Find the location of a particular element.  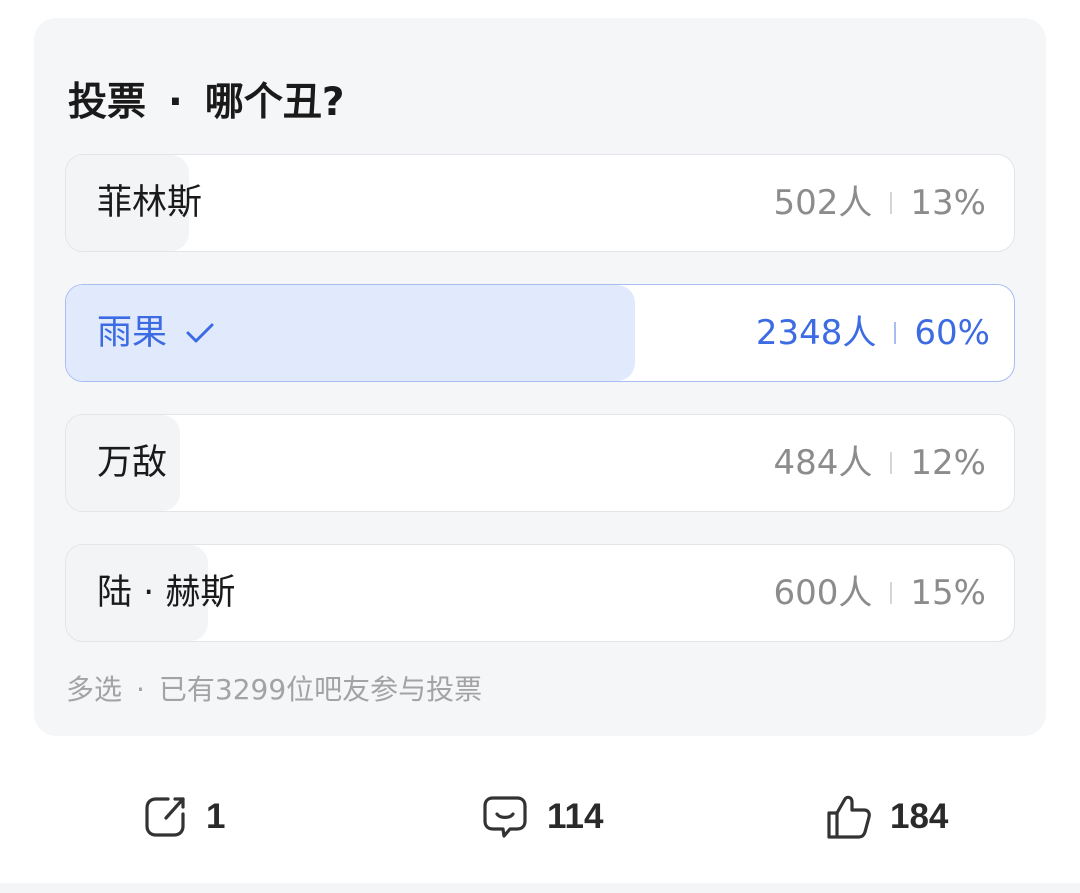

poll-option-1-count: 502人 is located at coordinates (823, 203).